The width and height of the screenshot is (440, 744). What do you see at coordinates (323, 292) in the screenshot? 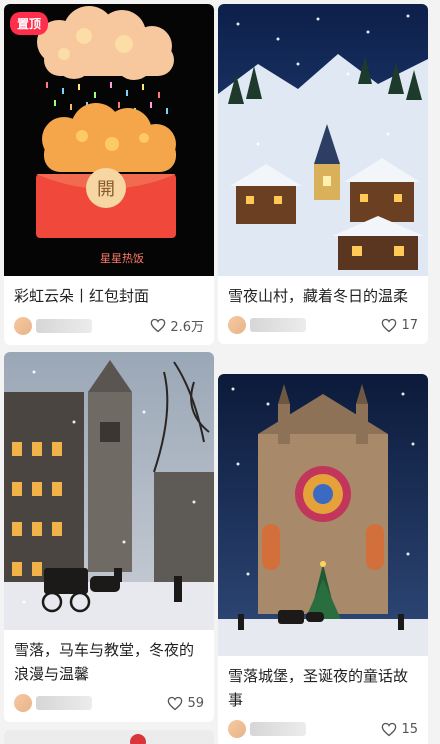
I see `card-title: 雪夜山村，藏着冬日的温柔` at bounding box center [323, 292].